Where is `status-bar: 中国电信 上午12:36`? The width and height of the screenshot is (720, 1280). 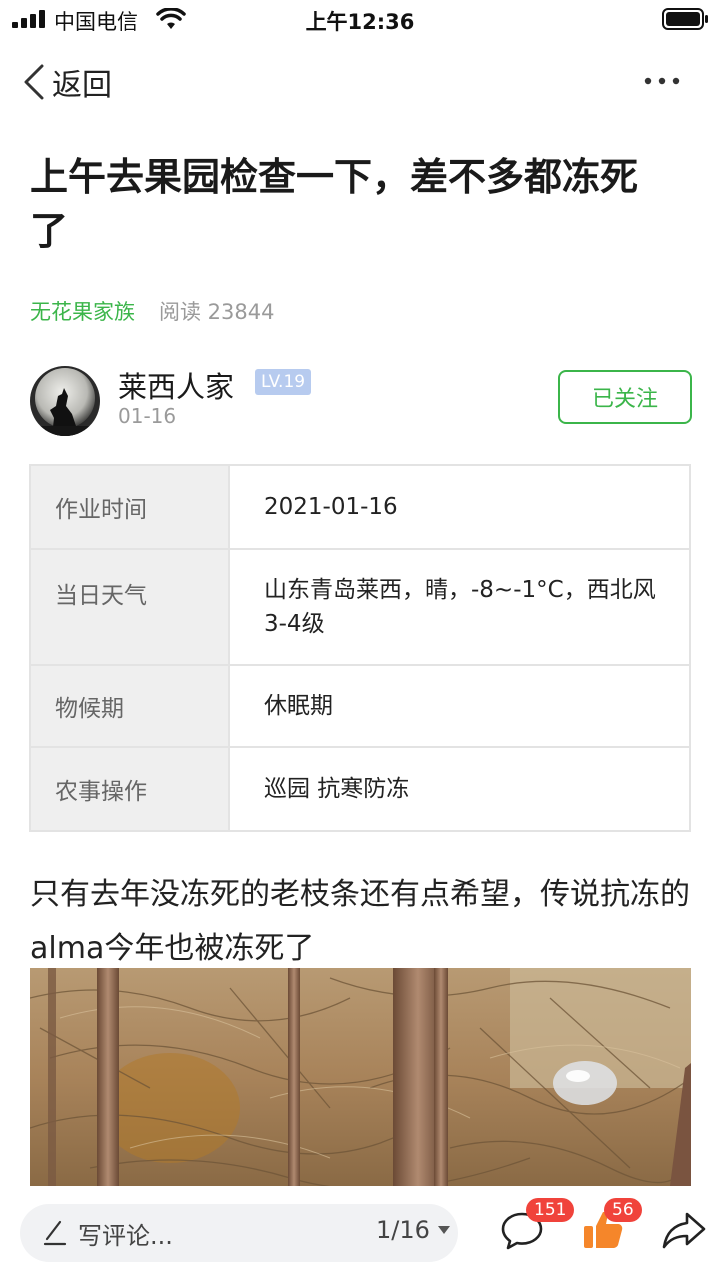 status-bar: 中国电信 上午12:36 is located at coordinates (360, 20).